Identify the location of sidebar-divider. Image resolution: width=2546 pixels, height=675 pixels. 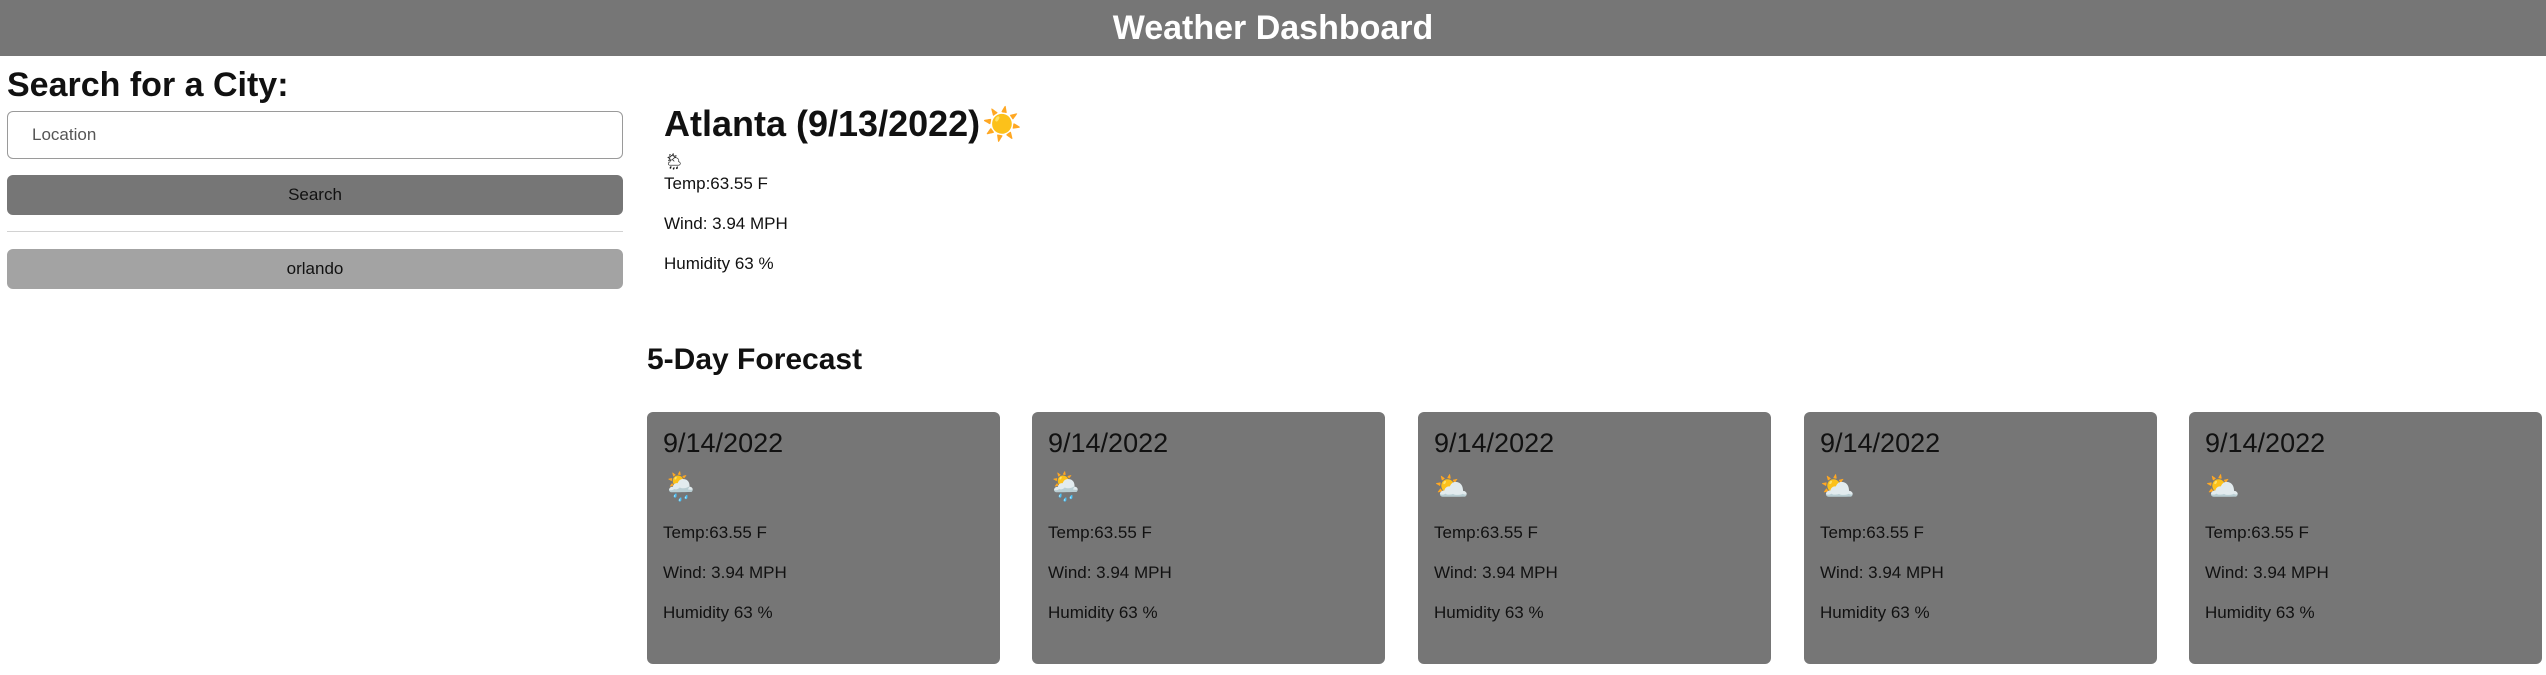
(315, 231).